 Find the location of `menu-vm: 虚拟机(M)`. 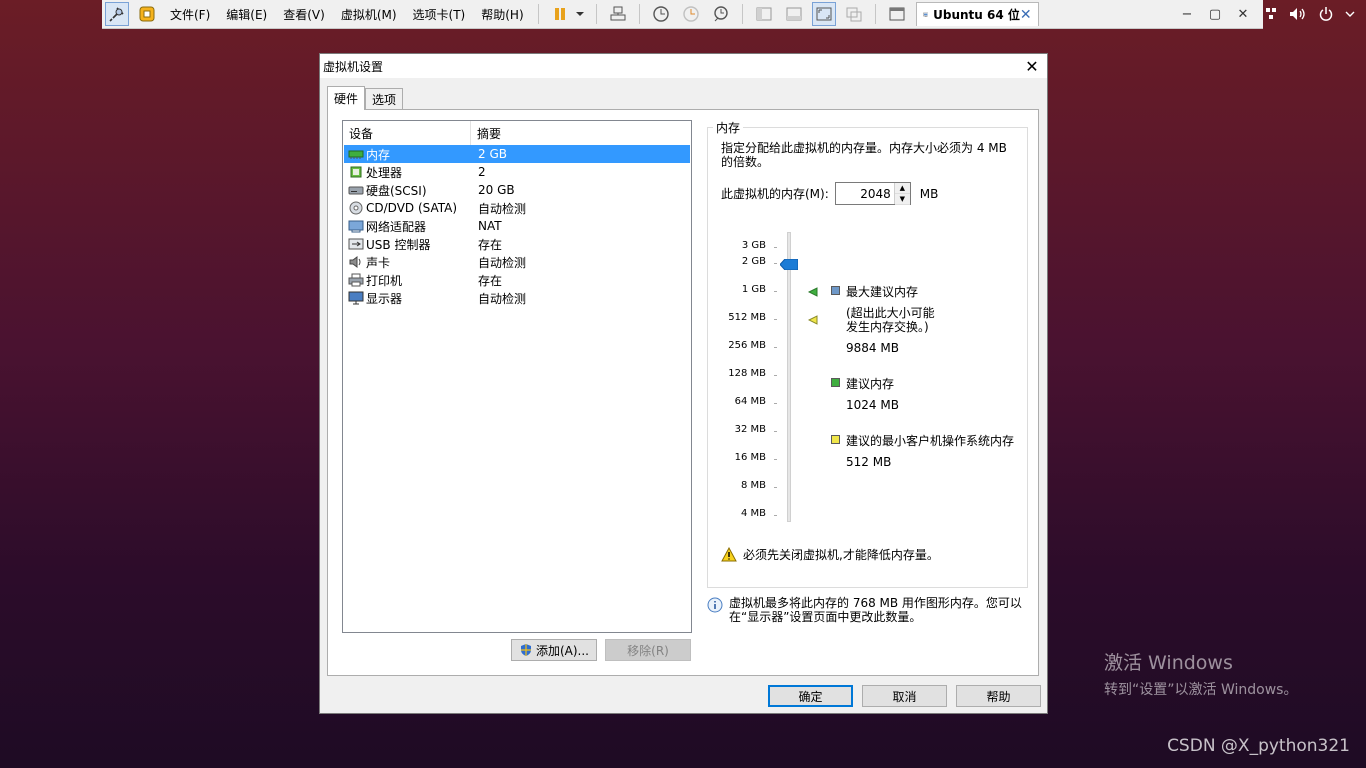

menu-vm: 虚拟机(M) is located at coordinates (369, 14).